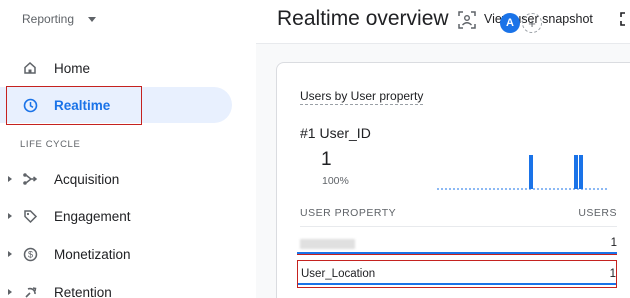  What do you see at coordinates (92, 216) in the screenshot?
I see `sidebar-item-label: Engagement` at bounding box center [92, 216].